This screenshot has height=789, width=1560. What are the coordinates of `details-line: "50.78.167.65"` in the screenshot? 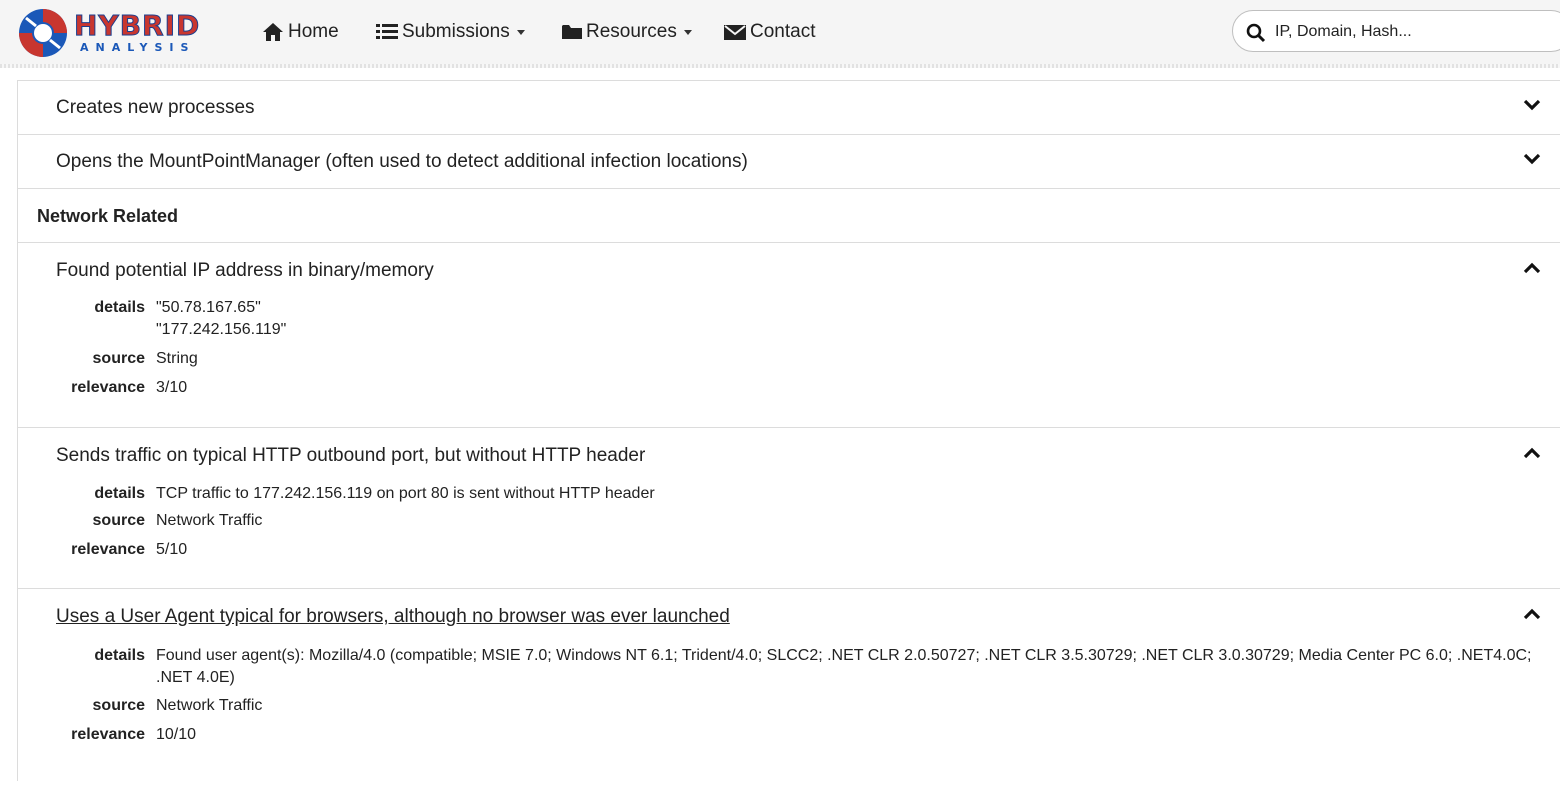 It's located at (208, 307).